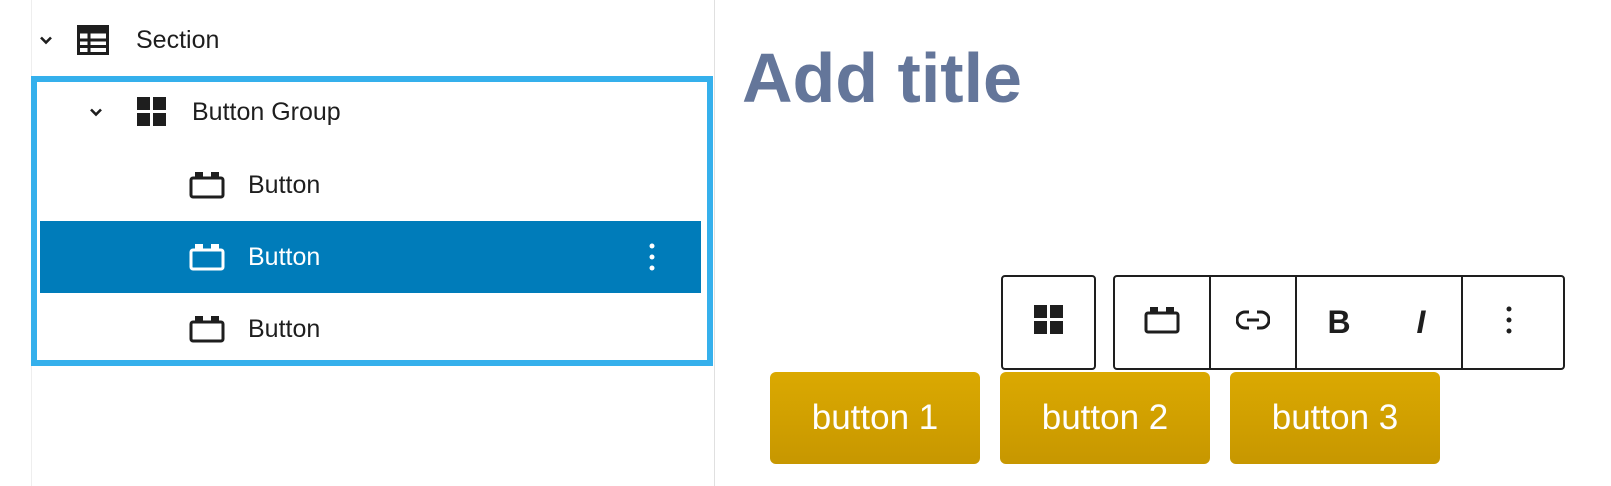 Image resolution: width=1611 pixels, height=486 pixels. I want to click on list-item-section: Section, so click(364, 40).